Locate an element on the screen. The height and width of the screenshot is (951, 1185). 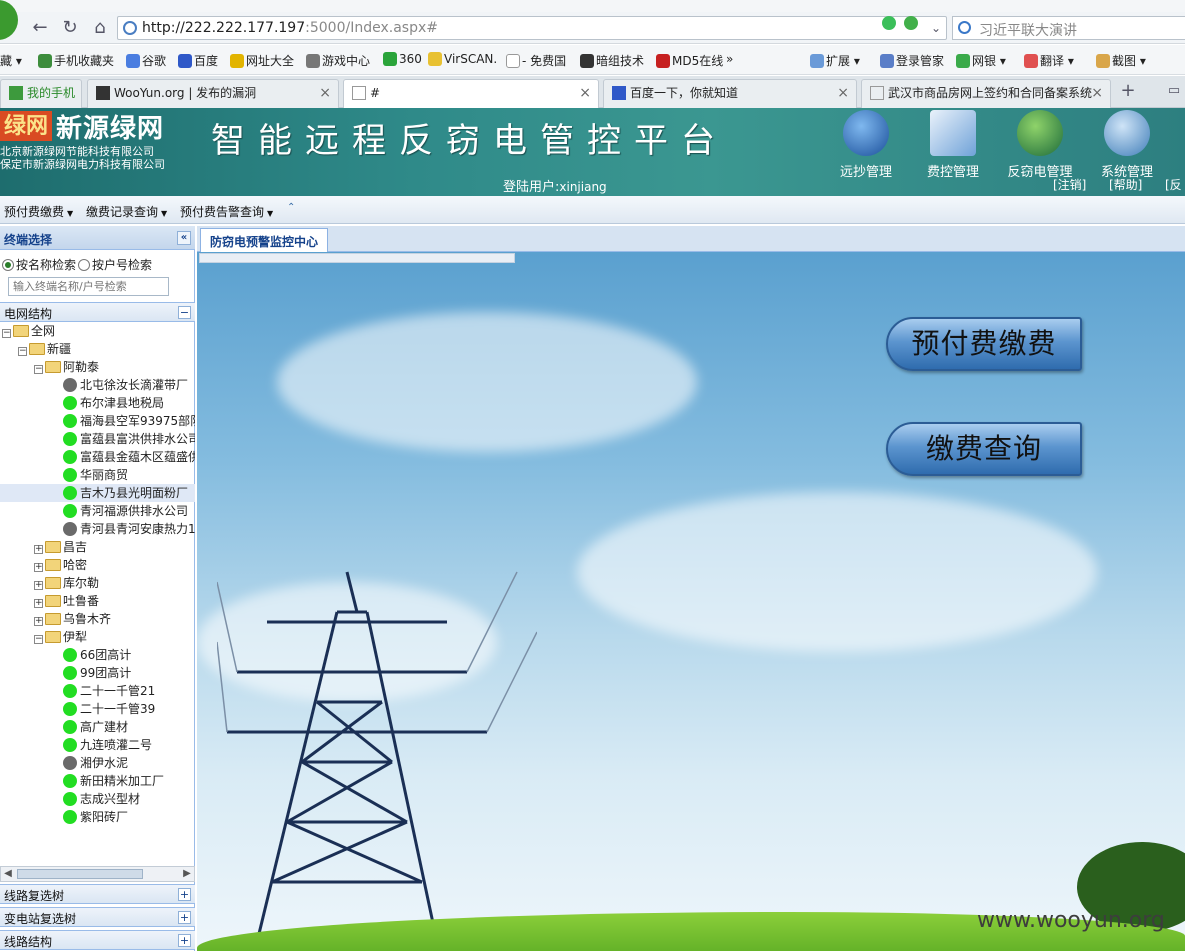
tree-scrollbar: ◀ ▶ is located at coordinates (97, 874).